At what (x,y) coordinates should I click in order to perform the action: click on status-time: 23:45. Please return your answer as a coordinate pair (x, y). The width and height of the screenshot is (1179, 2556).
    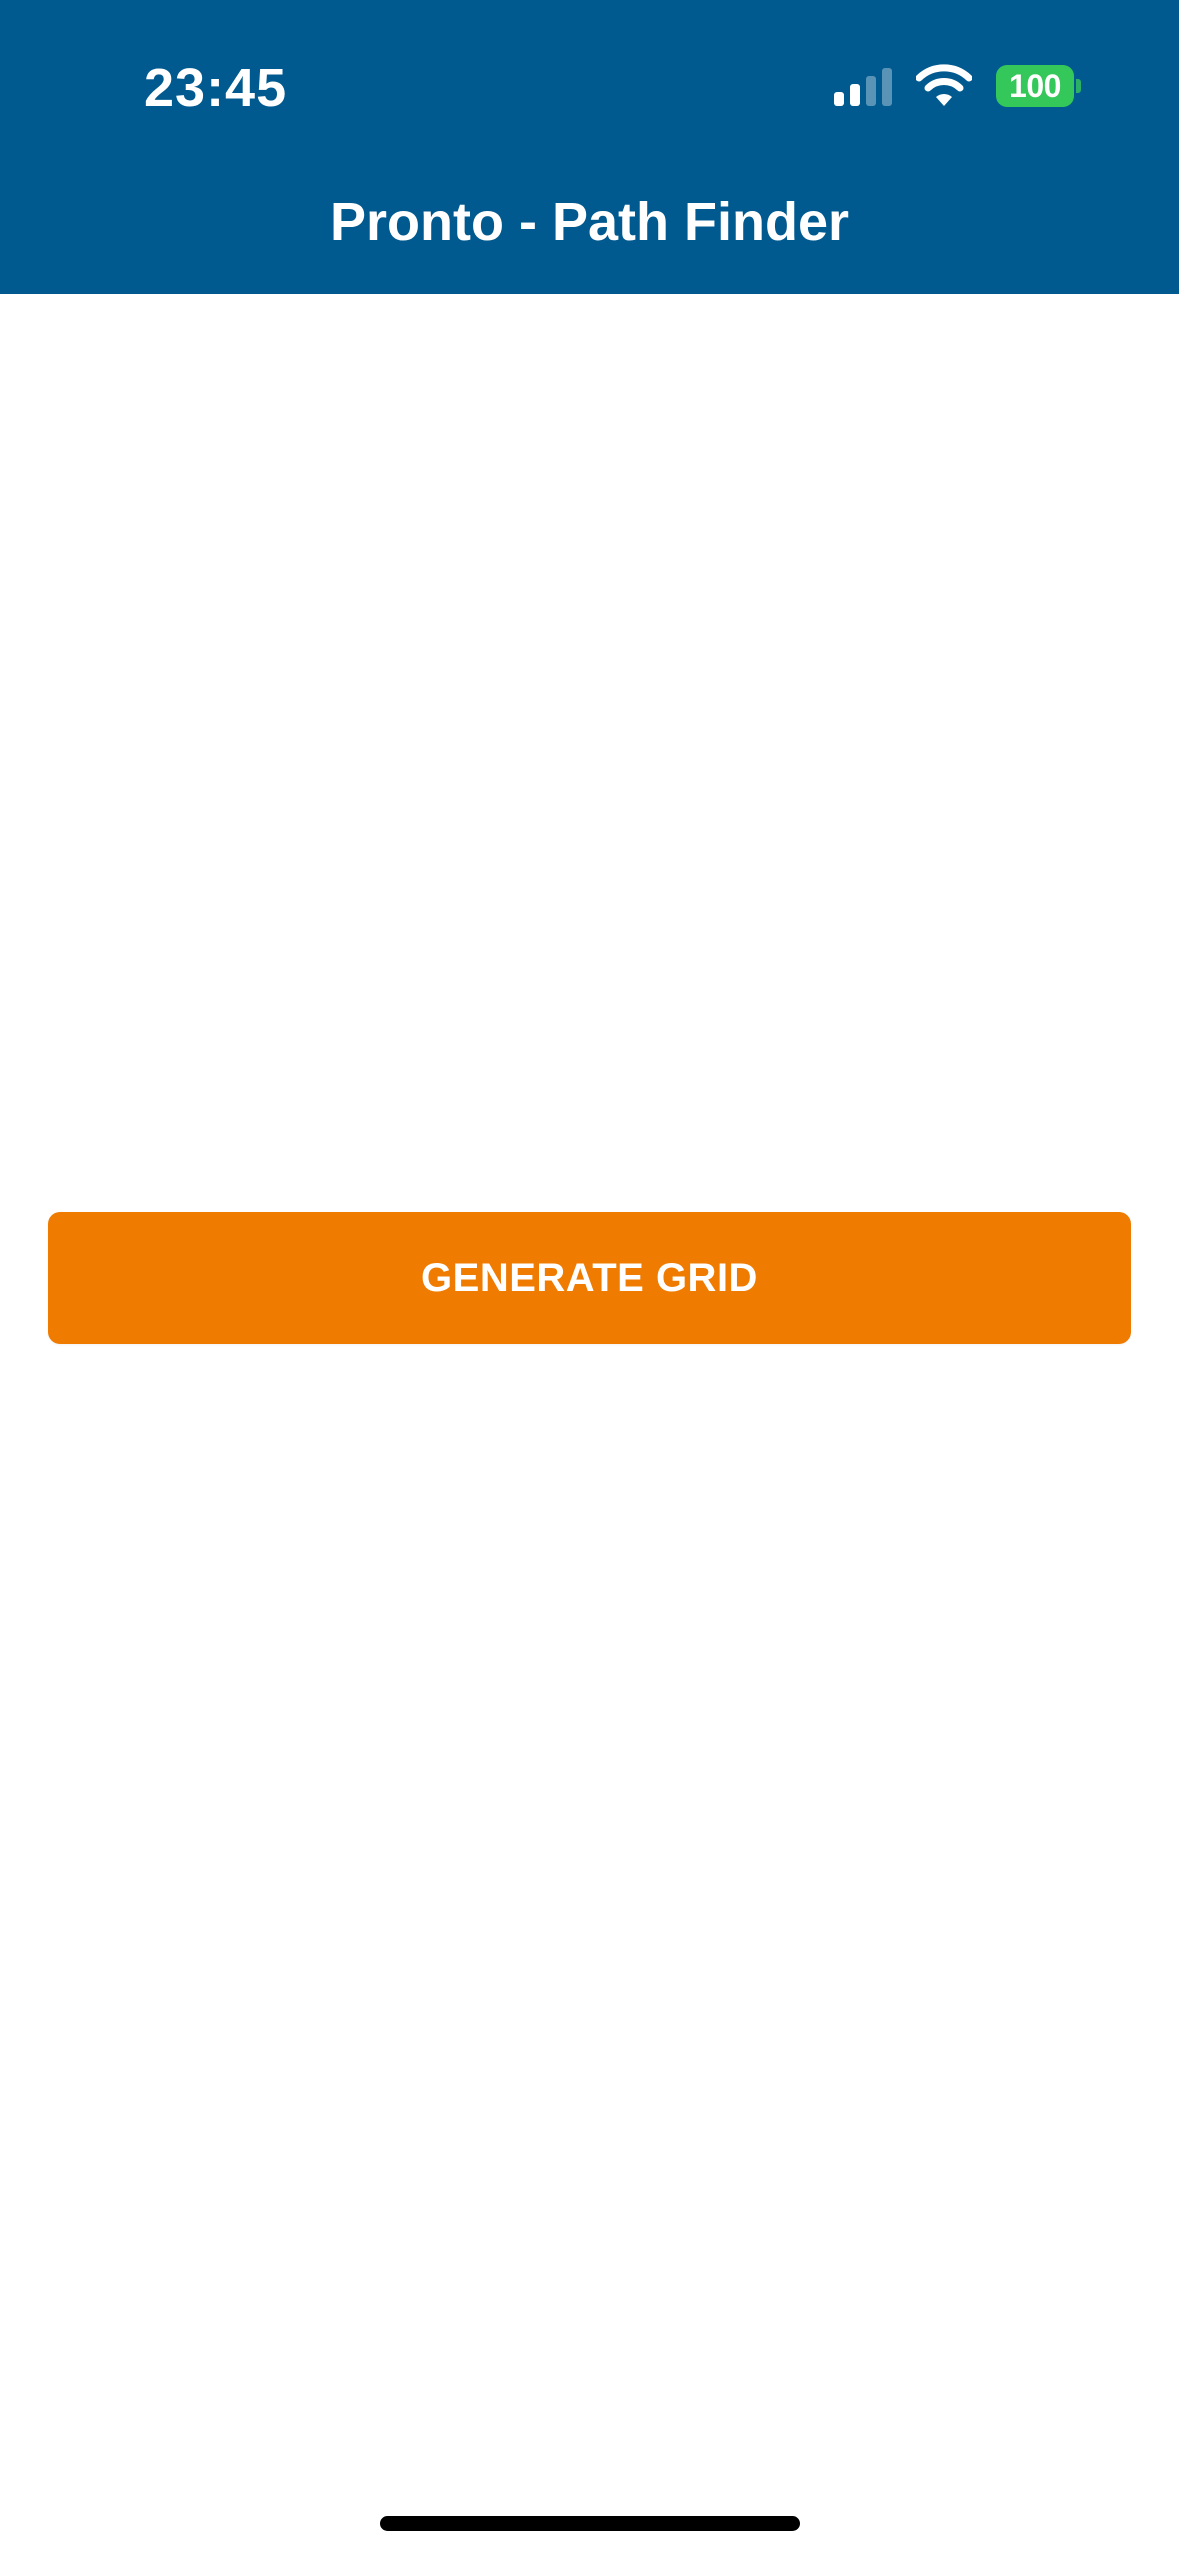
    Looking at the image, I should click on (216, 88).